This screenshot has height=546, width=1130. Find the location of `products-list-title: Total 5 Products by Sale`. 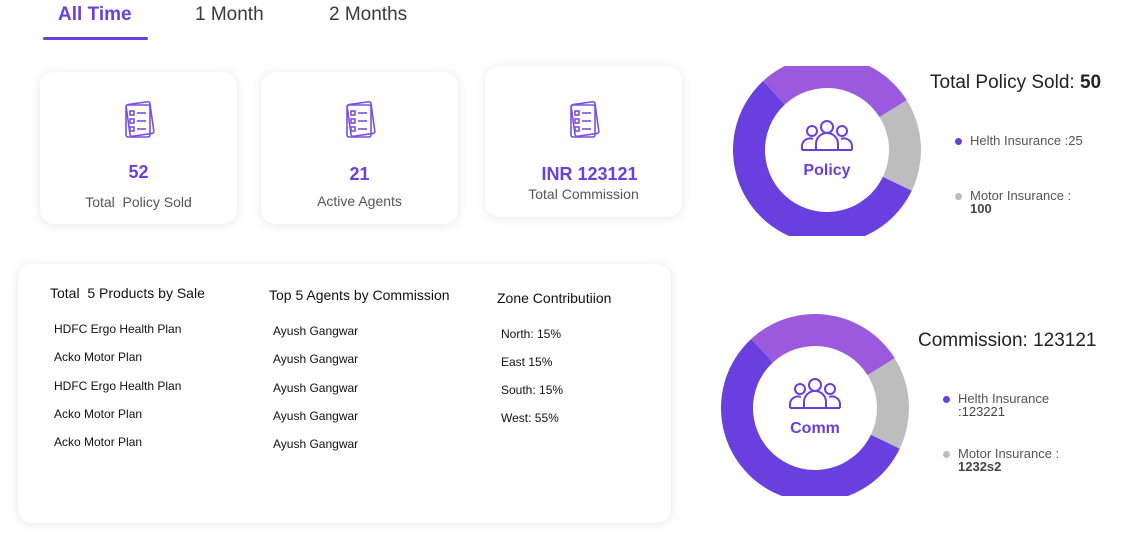

products-list-title: Total 5 Products by Sale is located at coordinates (127, 293).